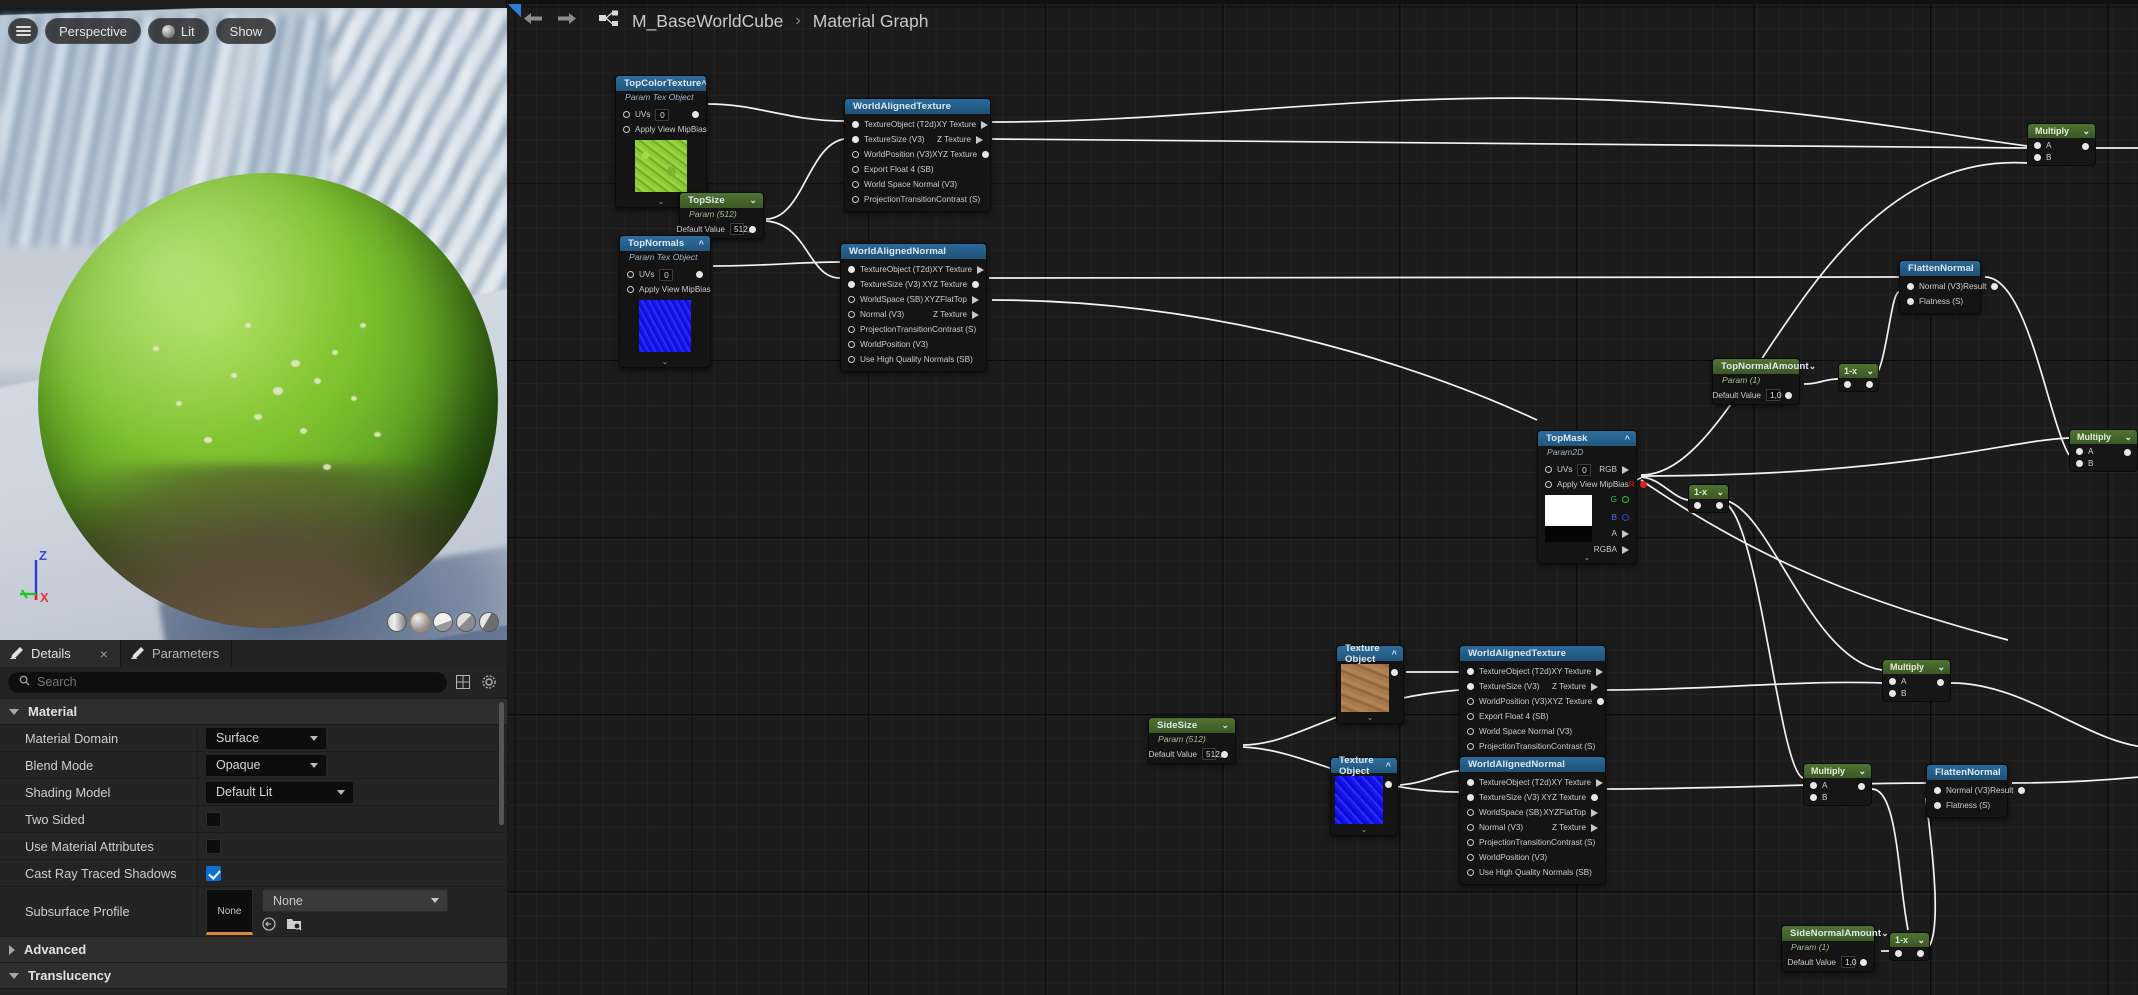 The height and width of the screenshot is (995, 2138). I want to click on node-expand-chevron-icon: ⌄, so click(665, 361).